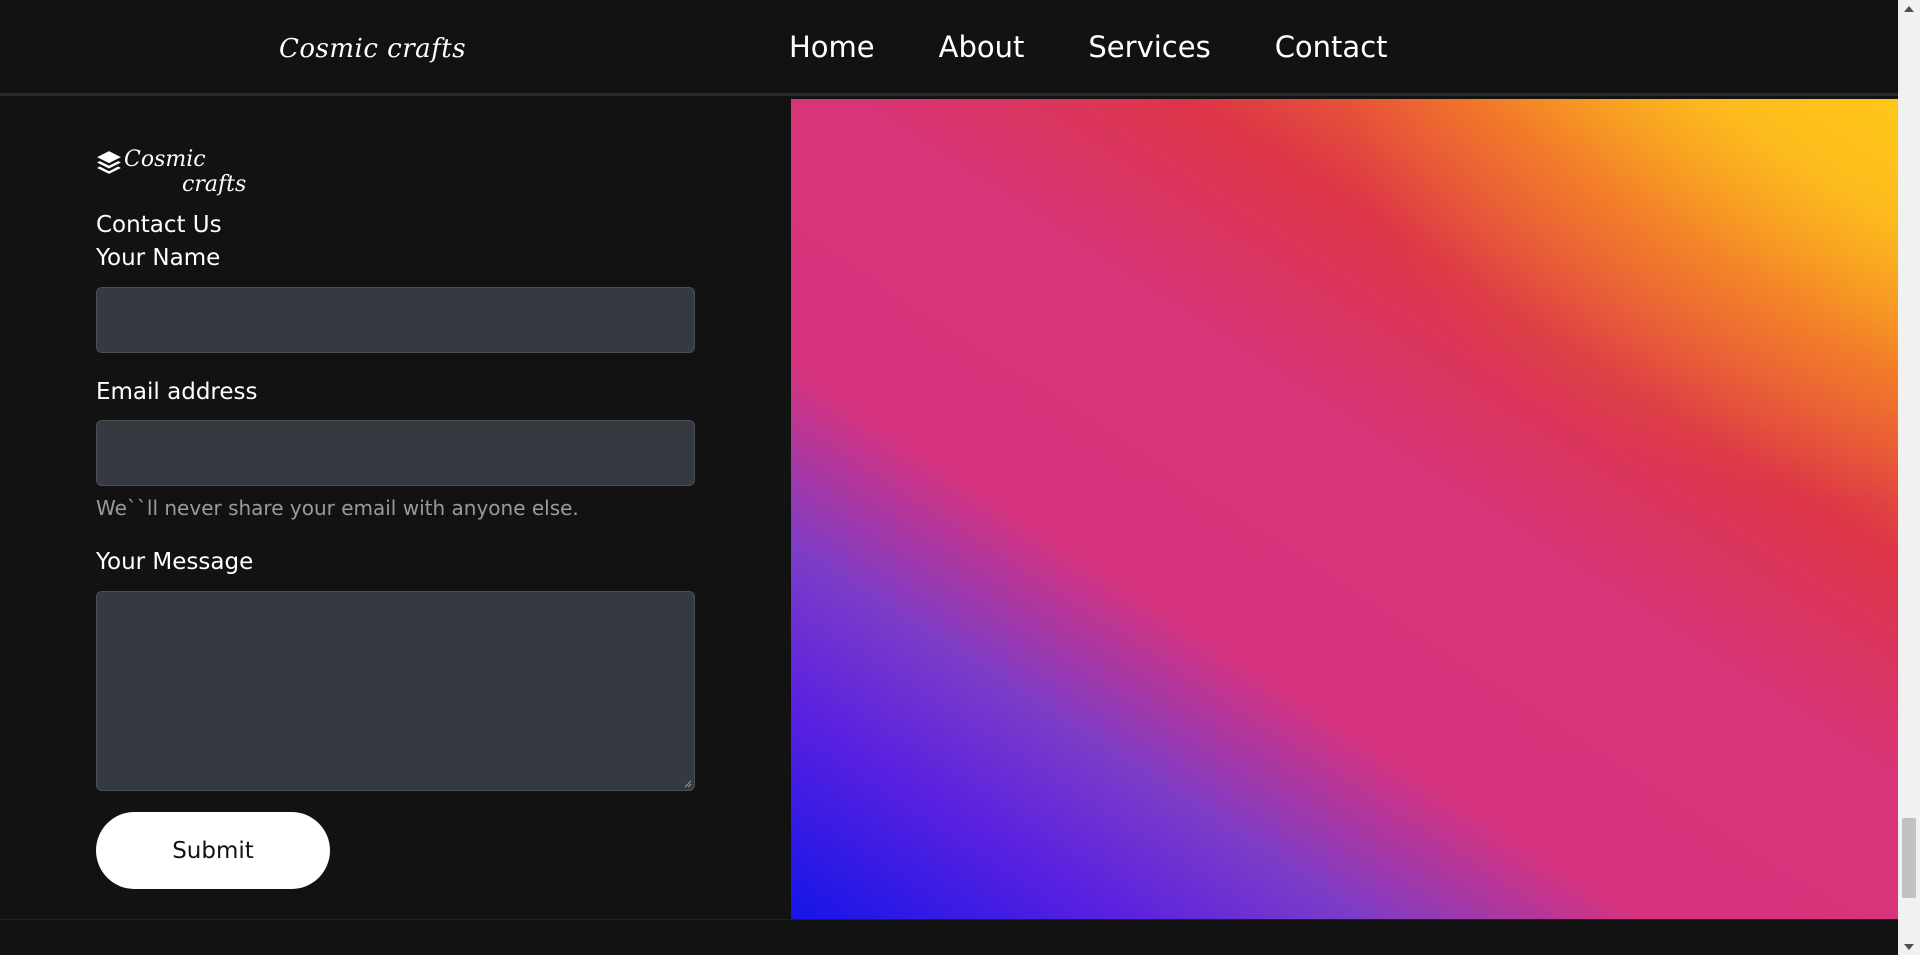 The height and width of the screenshot is (955, 1920). I want to click on nav-link-contact: Contact, so click(1331, 47).